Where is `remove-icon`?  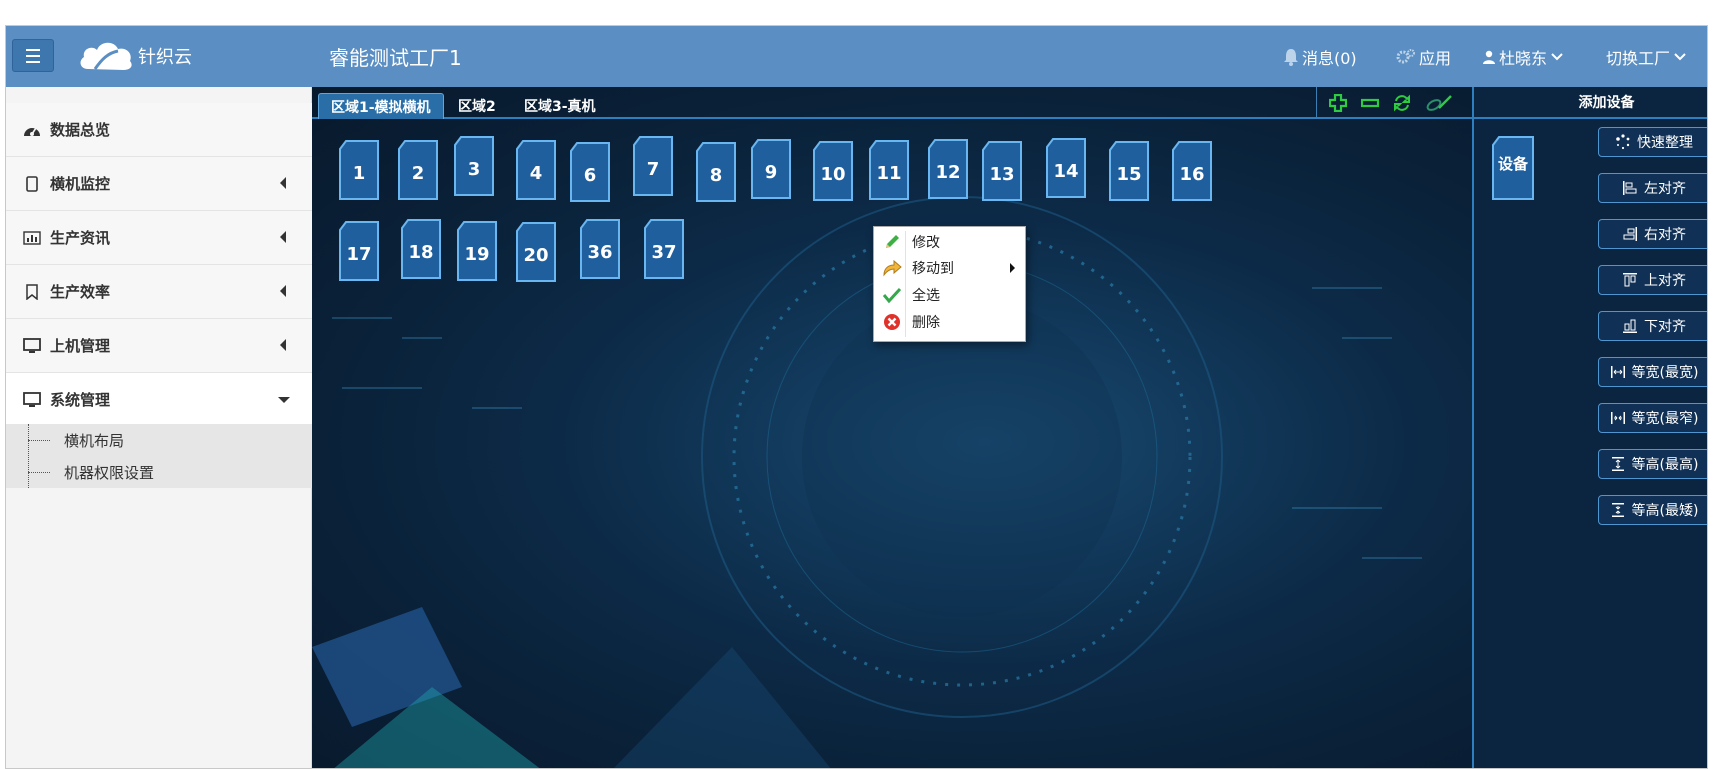 remove-icon is located at coordinates (1370, 103).